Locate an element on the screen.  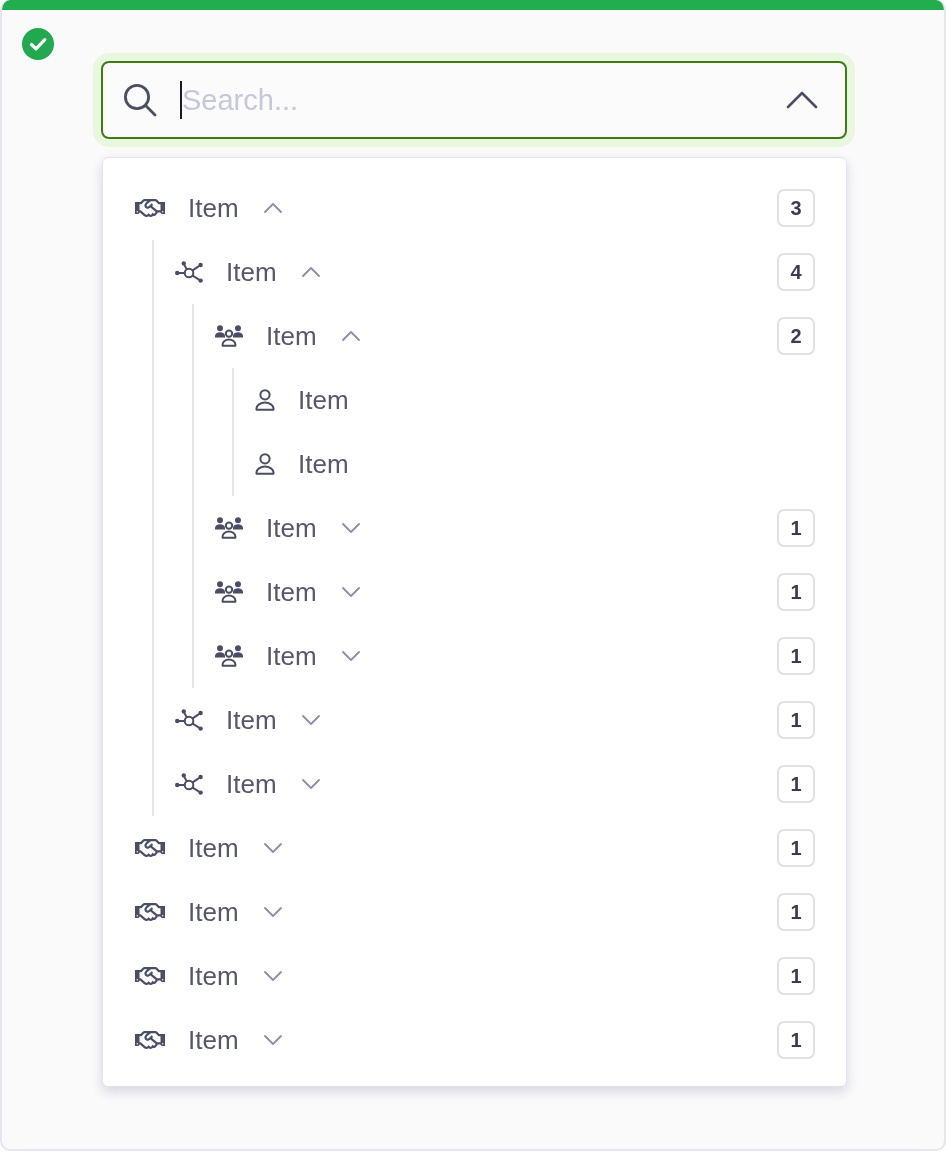
count-badge: 2 is located at coordinates (796, 336).